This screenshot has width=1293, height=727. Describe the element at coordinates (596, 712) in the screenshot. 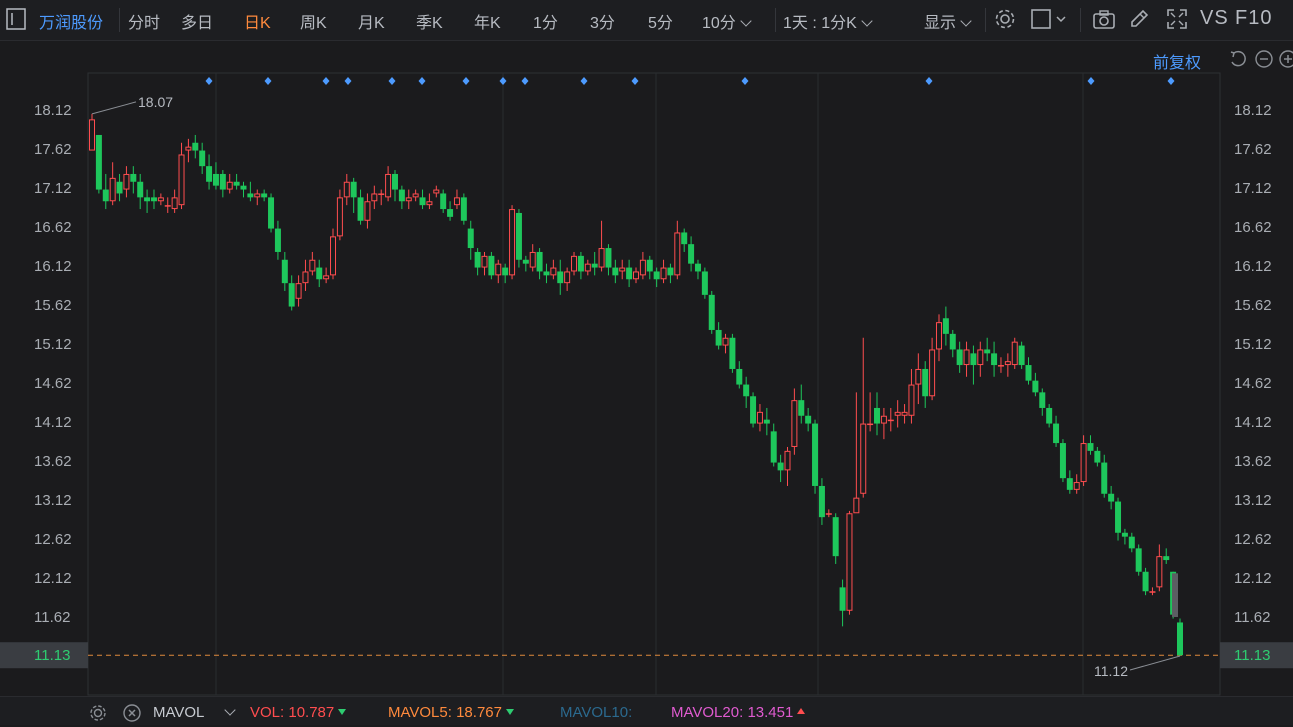

I see `mavol10-readout: MAVOL10:` at that location.